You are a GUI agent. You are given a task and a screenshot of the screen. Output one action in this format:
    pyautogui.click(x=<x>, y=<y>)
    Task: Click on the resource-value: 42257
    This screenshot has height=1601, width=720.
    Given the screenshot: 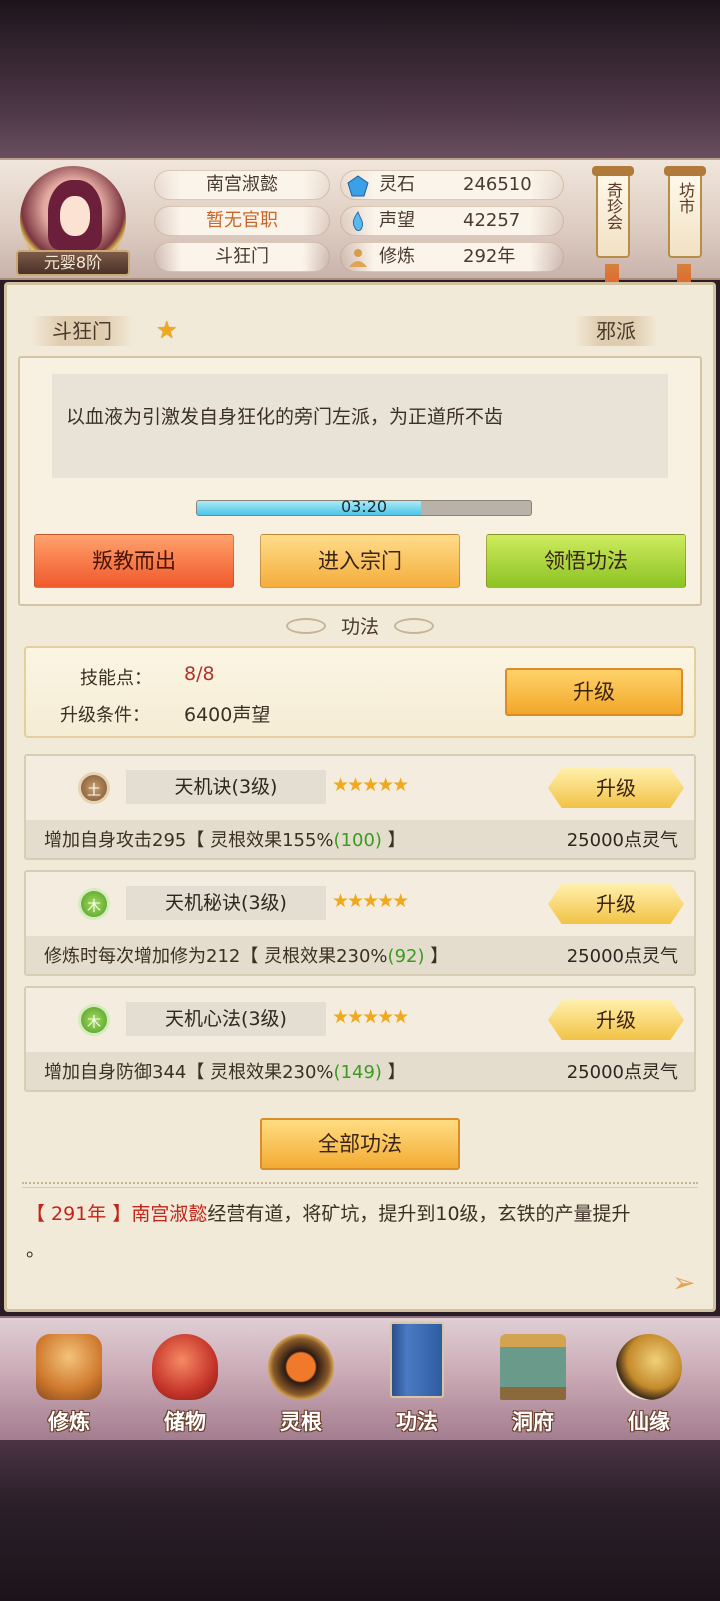 What is the action you would take?
    pyautogui.click(x=492, y=220)
    